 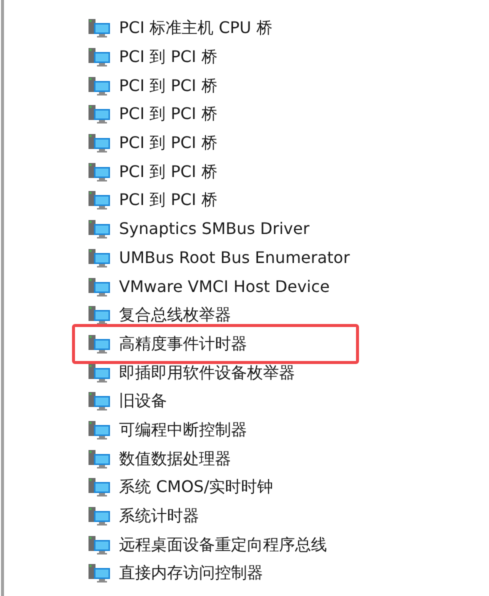 I want to click on device-label: 系统计时器, so click(x=159, y=516).